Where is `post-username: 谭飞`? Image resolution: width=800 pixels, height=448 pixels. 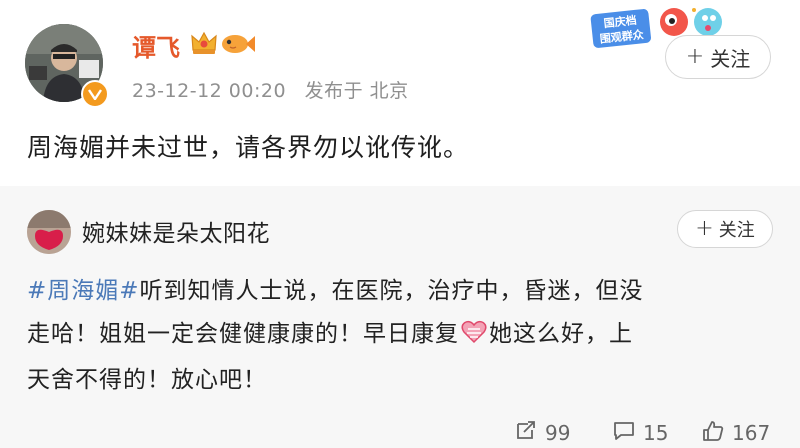 post-username: 谭飞 is located at coordinates (156, 45).